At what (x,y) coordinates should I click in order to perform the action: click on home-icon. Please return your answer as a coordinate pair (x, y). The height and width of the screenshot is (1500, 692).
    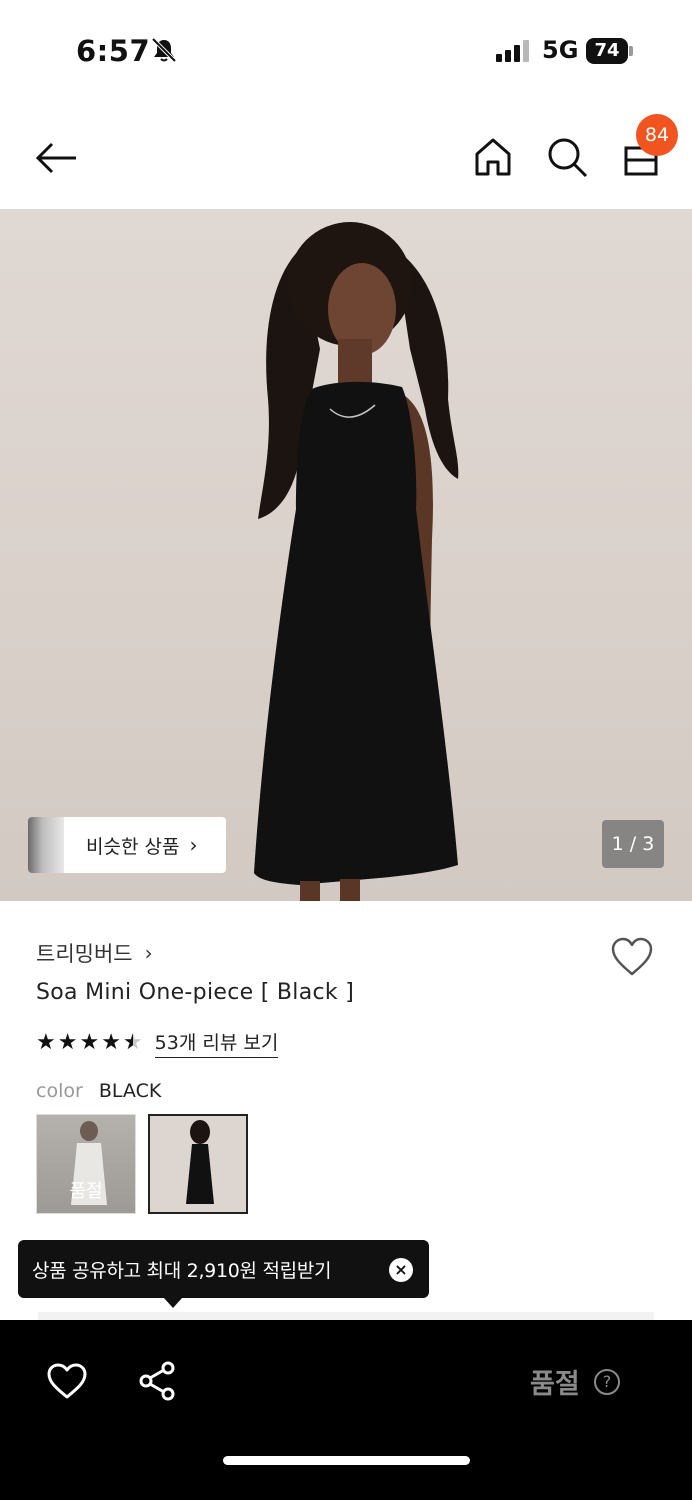
    Looking at the image, I should click on (493, 157).